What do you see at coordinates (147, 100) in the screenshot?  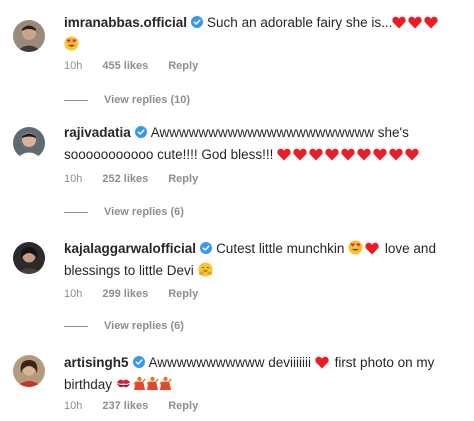 I see `view-replies-label: View replies (10)` at bounding box center [147, 100].